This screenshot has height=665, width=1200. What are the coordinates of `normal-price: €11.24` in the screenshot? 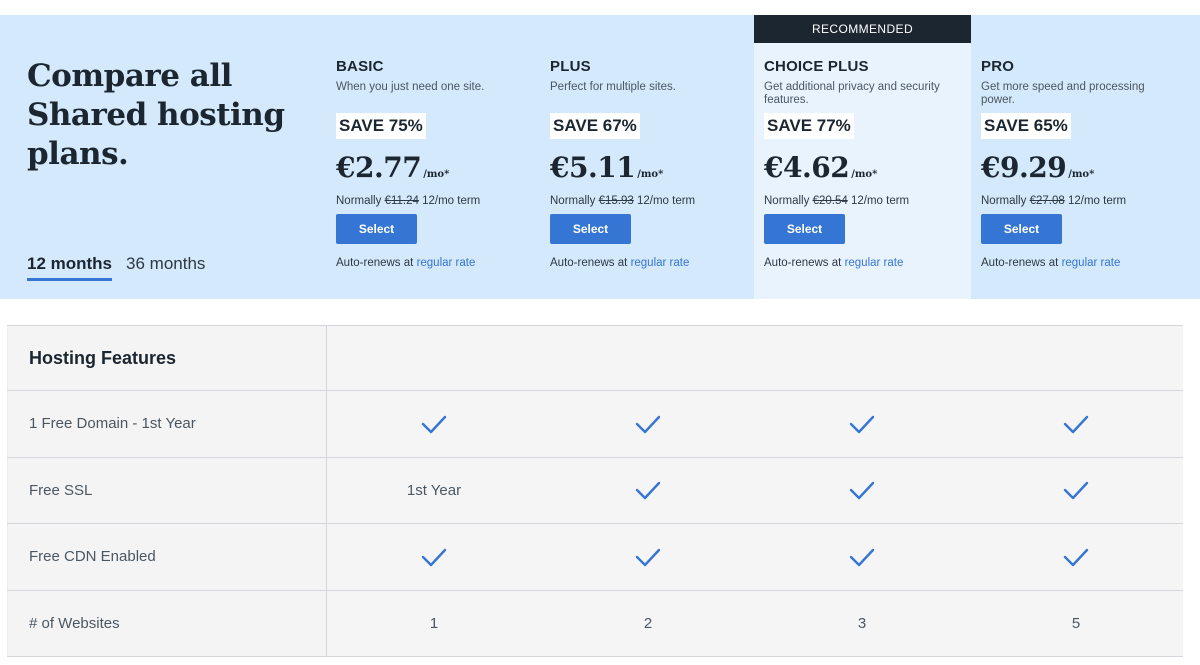 It's located at (401, 201).